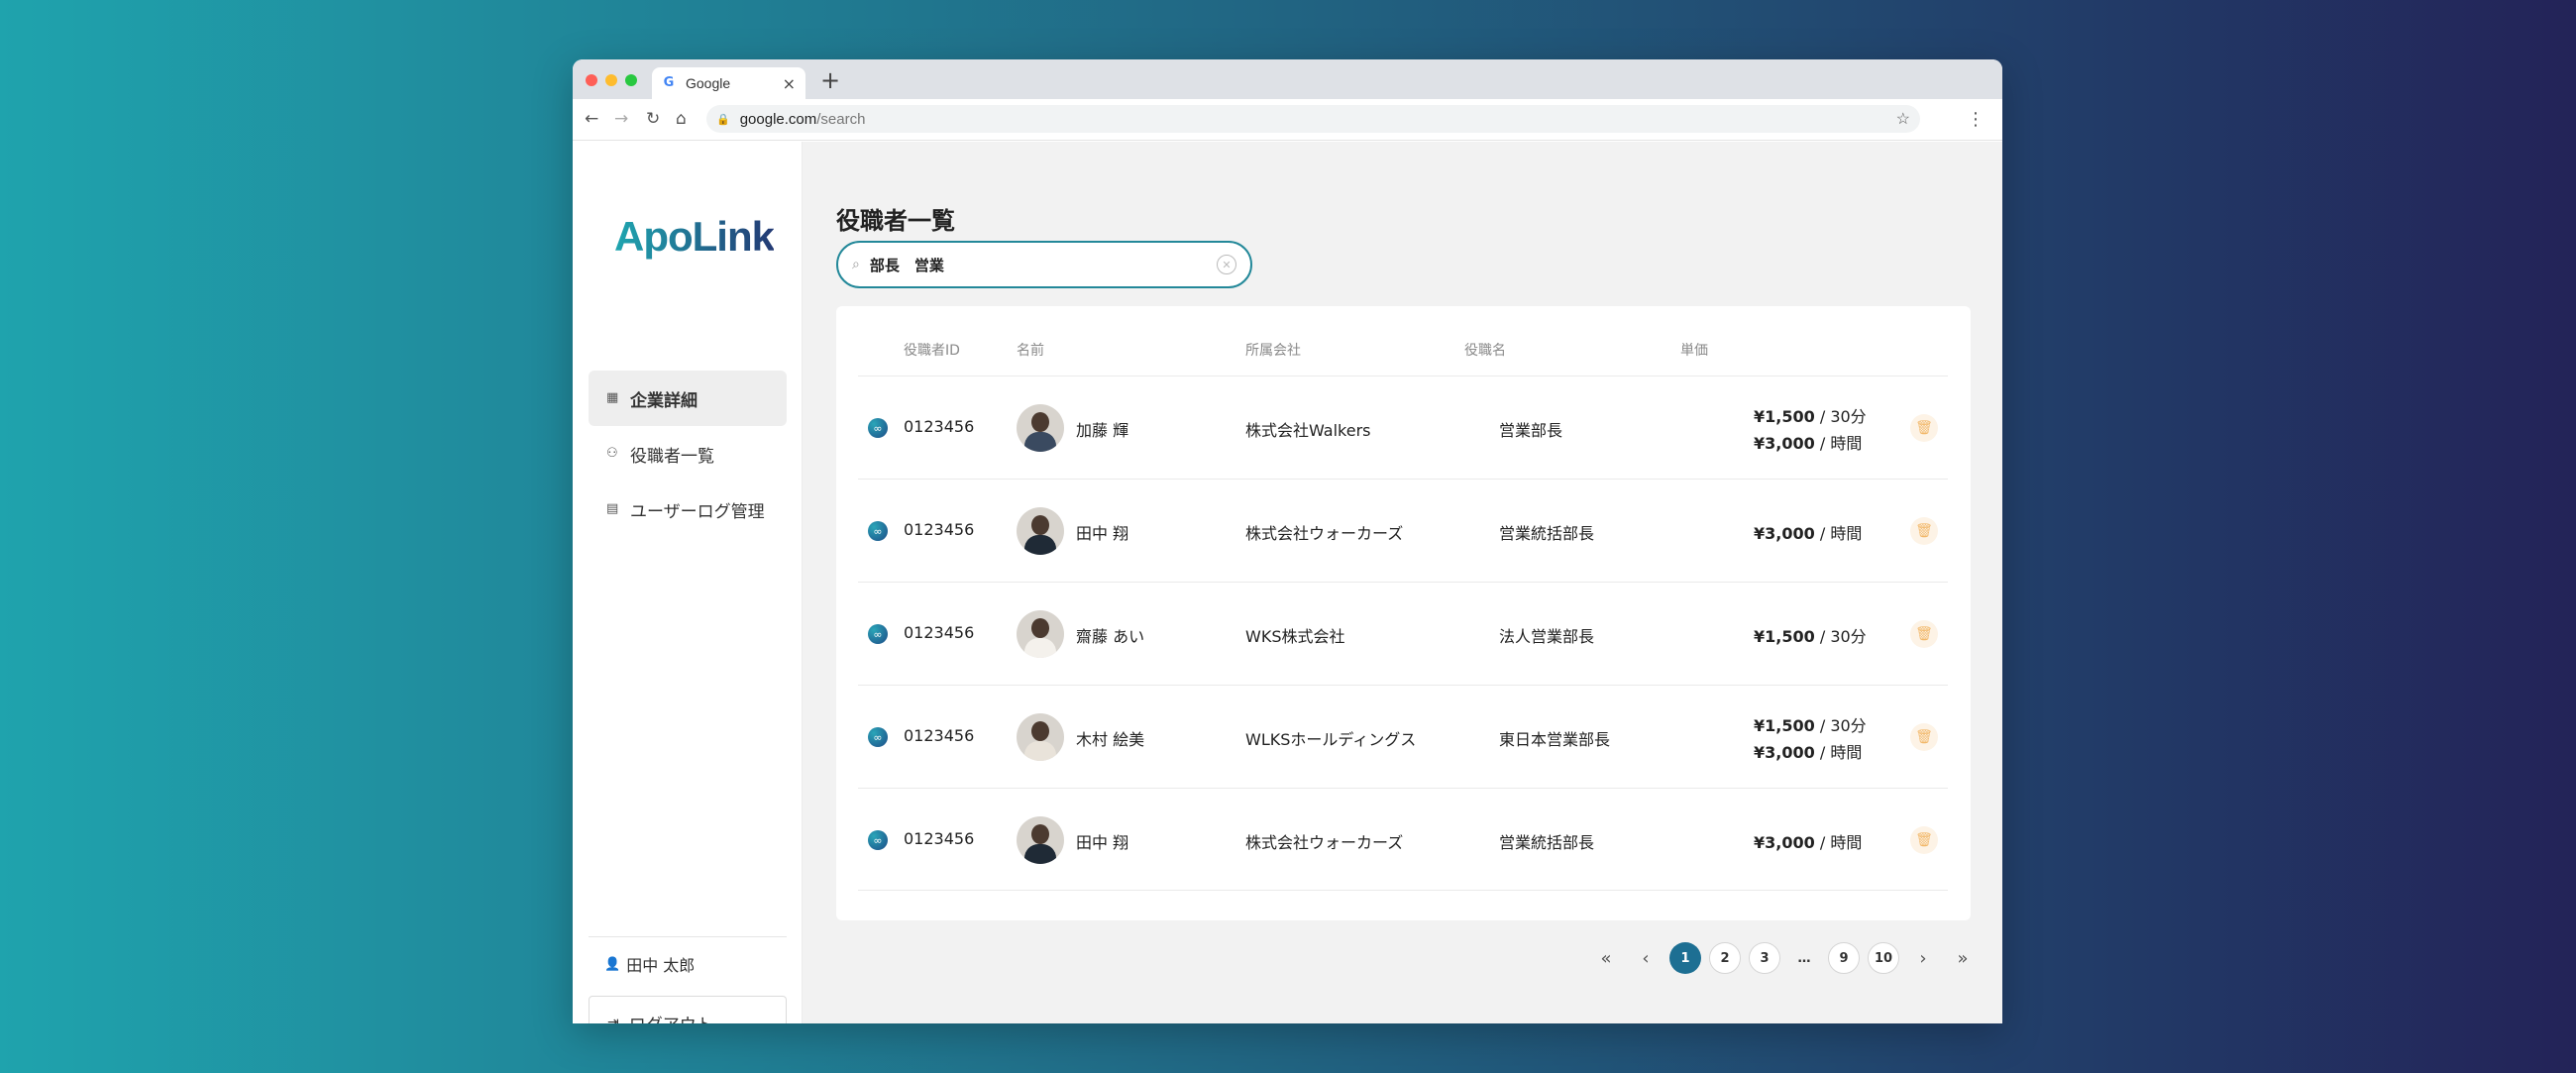  What do you see at coordinates (688, 454) in the screenshot?
I see `sidebar-item-executives: ⚇ 役職者一覧` at bounding box center [688, 454].